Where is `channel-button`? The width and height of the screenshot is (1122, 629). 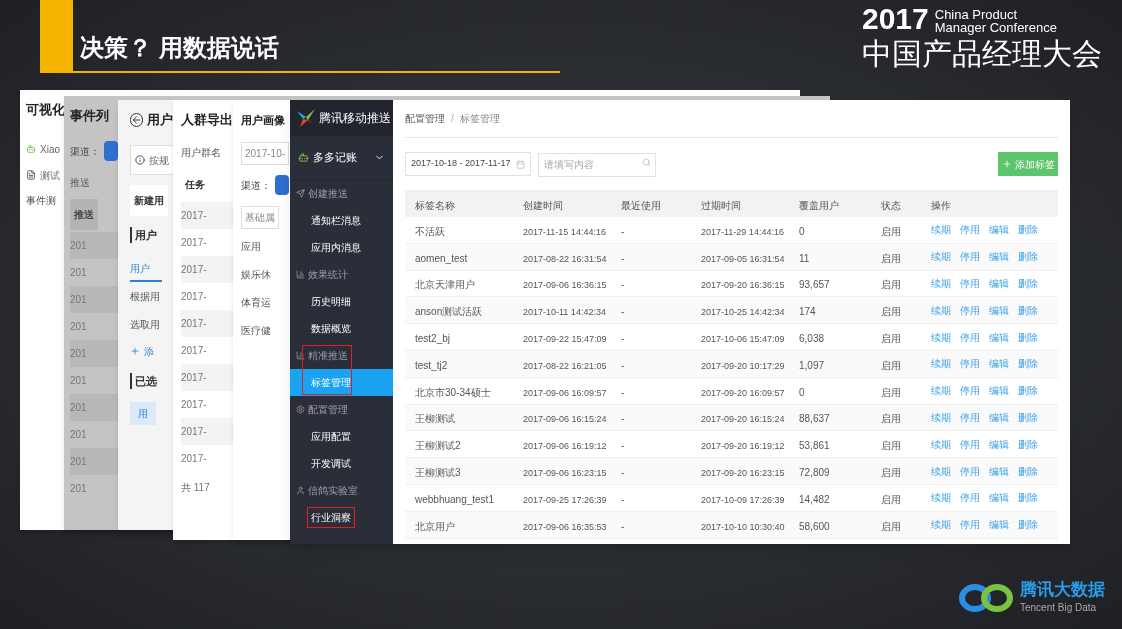 channel-button is located at coordinates (282, 185).